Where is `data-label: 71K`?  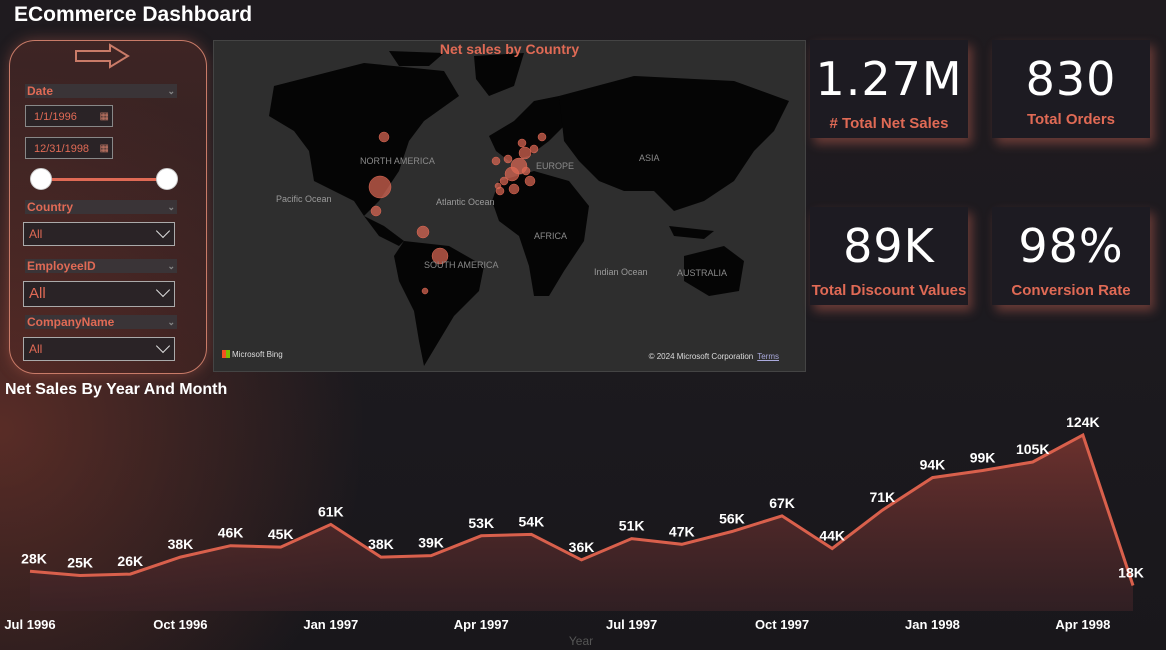 data-label: 71K is located at coordinates (882, 497).